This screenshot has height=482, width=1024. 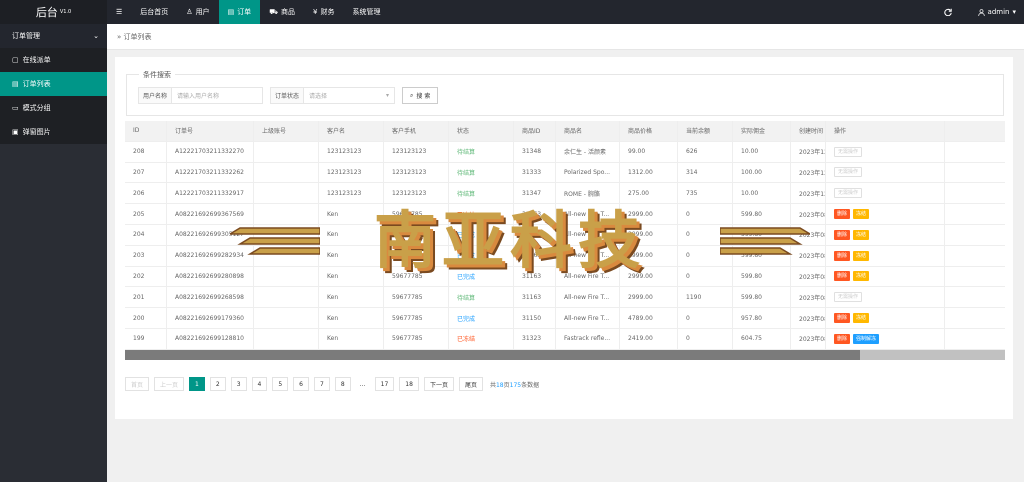 What do you see at coordinates (286, 131) in the screenshot?
I see `column-header: 上级账号` at bounding box center [286, 131].